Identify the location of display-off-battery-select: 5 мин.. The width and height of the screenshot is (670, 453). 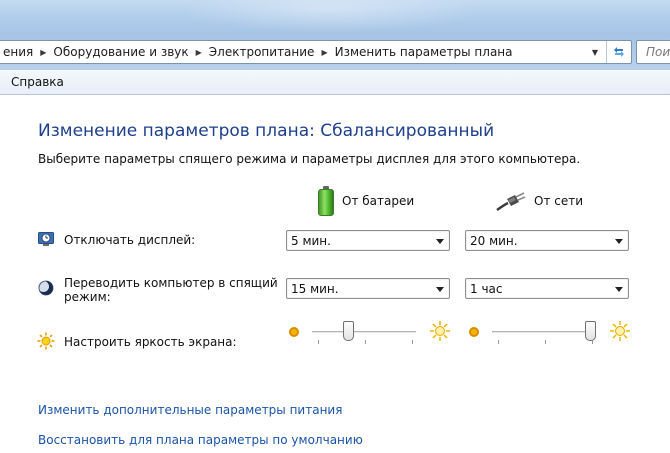
(368, 240).